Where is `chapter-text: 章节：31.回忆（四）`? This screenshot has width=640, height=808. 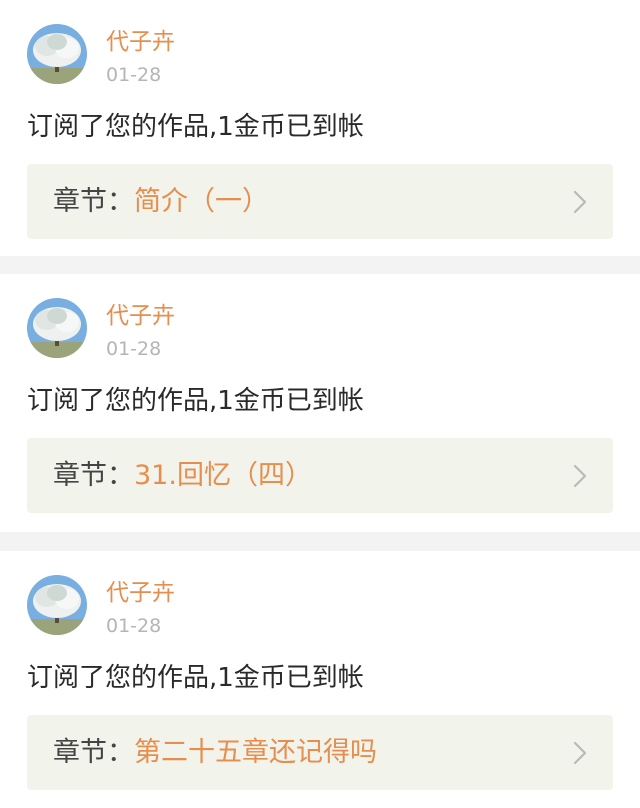 chapter-text: 章节：31.回忆（四） is located at coordinates (182, 475).